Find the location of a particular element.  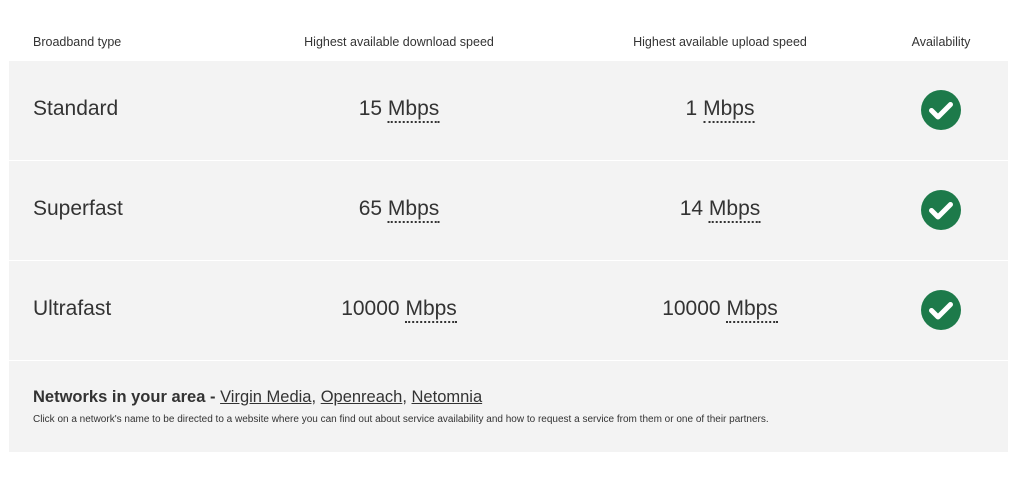

upload-value: 14 is located at coordinates (691, 208).